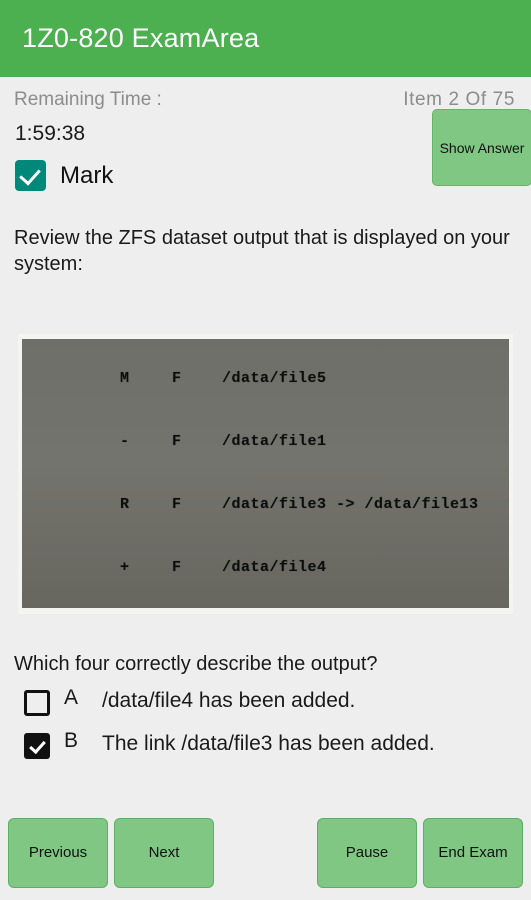 The image size is (531, 900). Describe the element at coordinates (37, 746) in the screenshot. I see `answer-checkbox-b` at that location.